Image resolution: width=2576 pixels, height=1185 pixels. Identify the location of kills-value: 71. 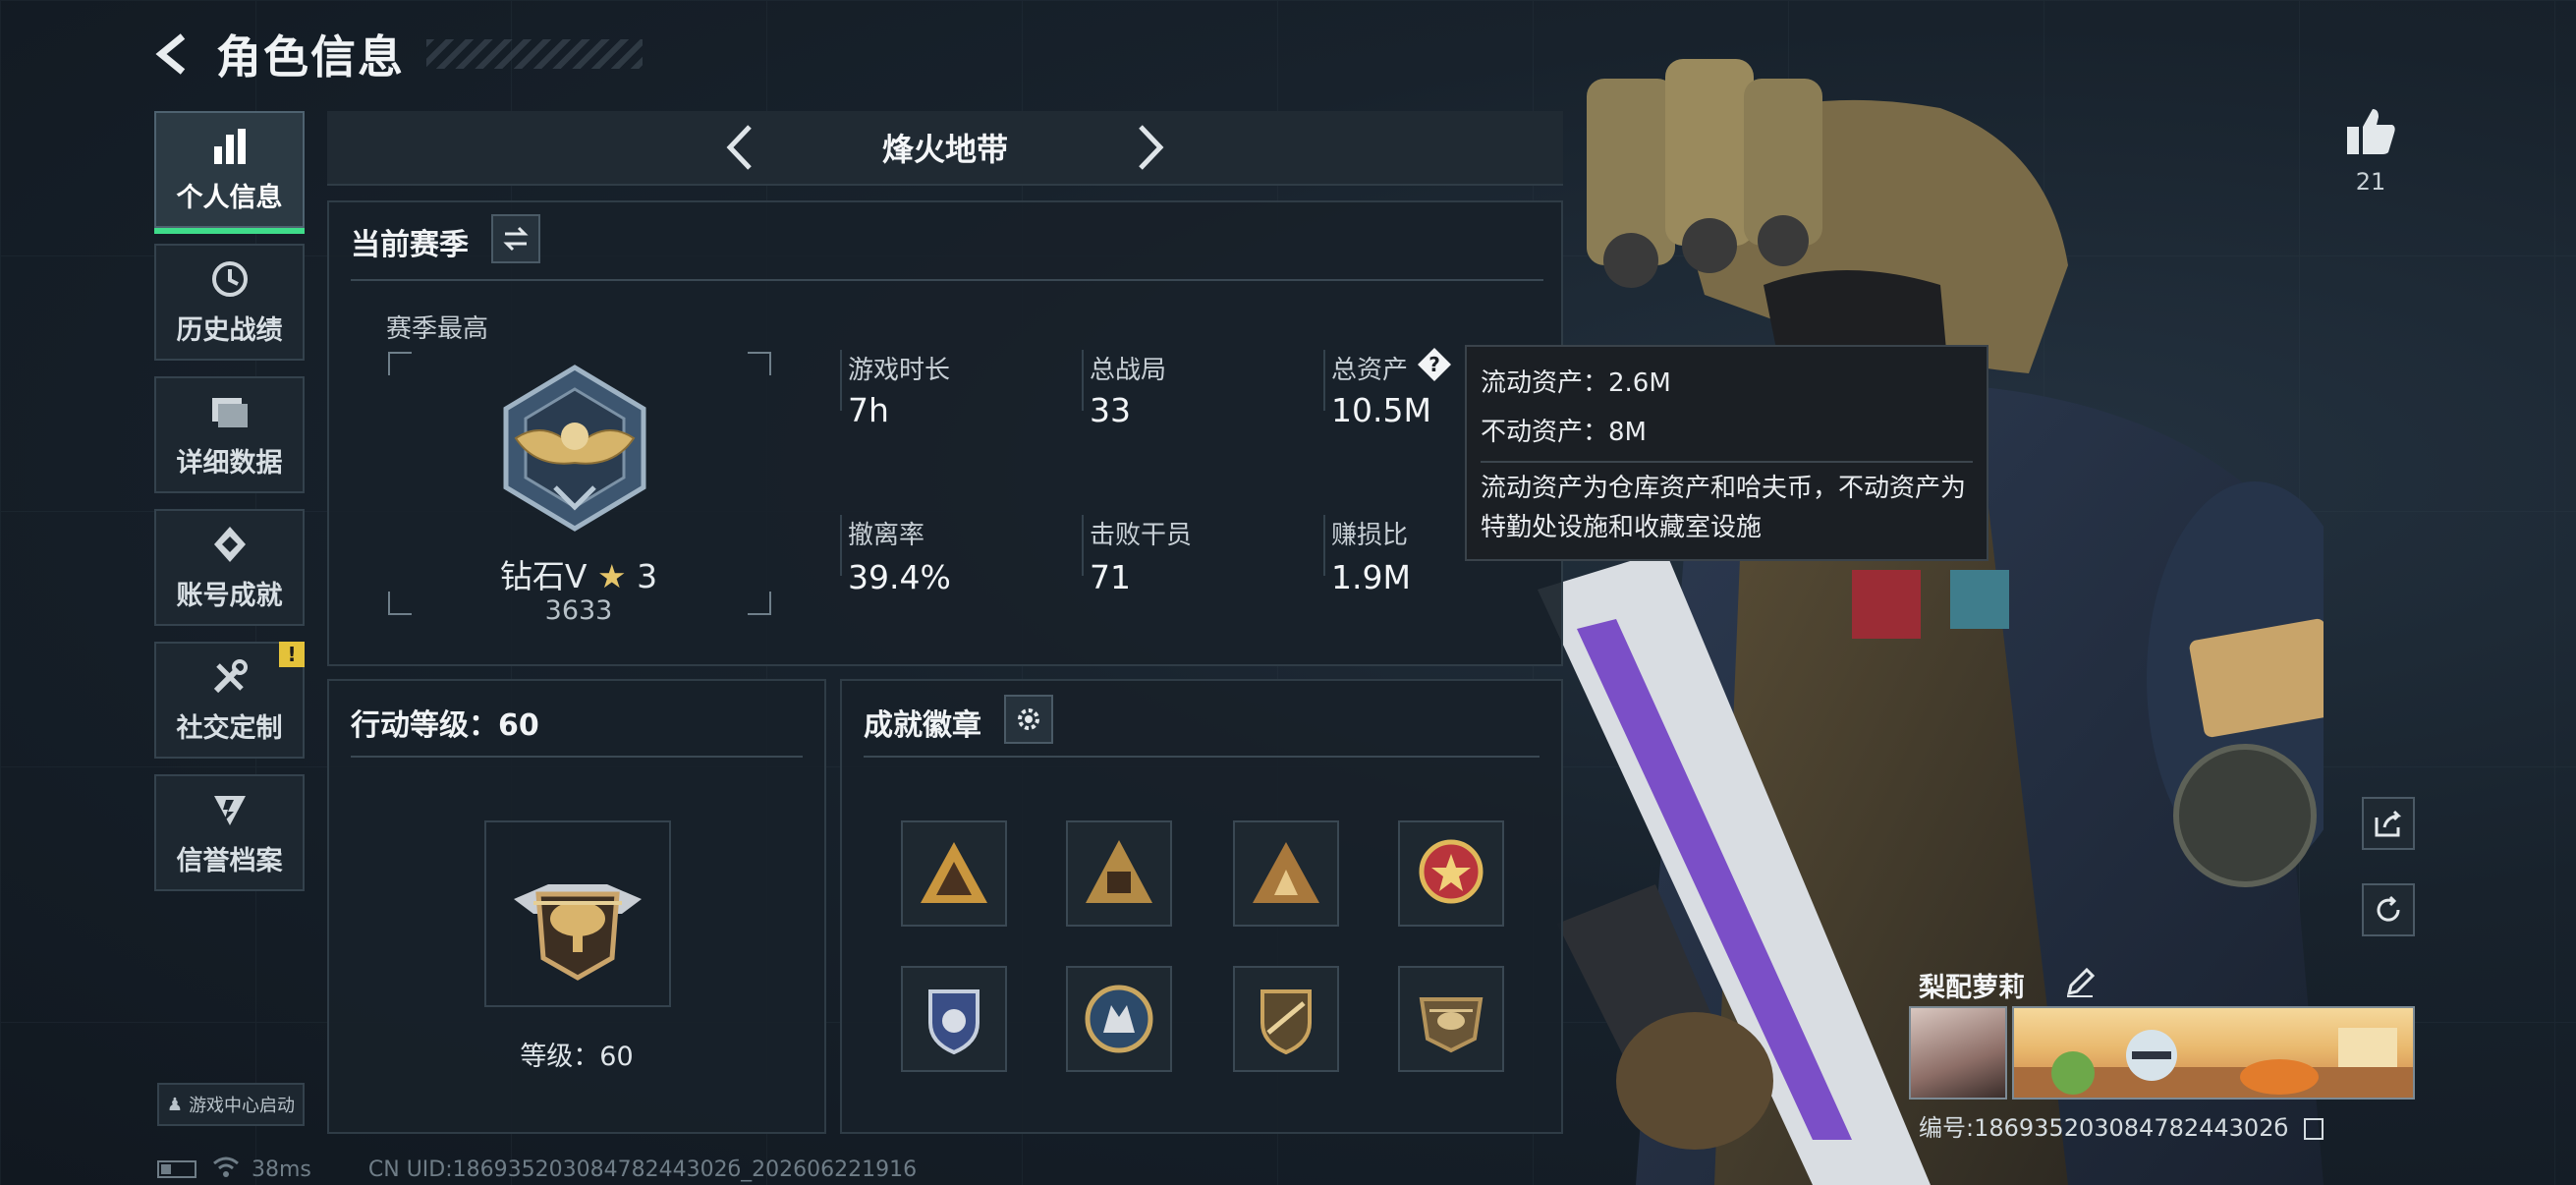
(1110, 577).